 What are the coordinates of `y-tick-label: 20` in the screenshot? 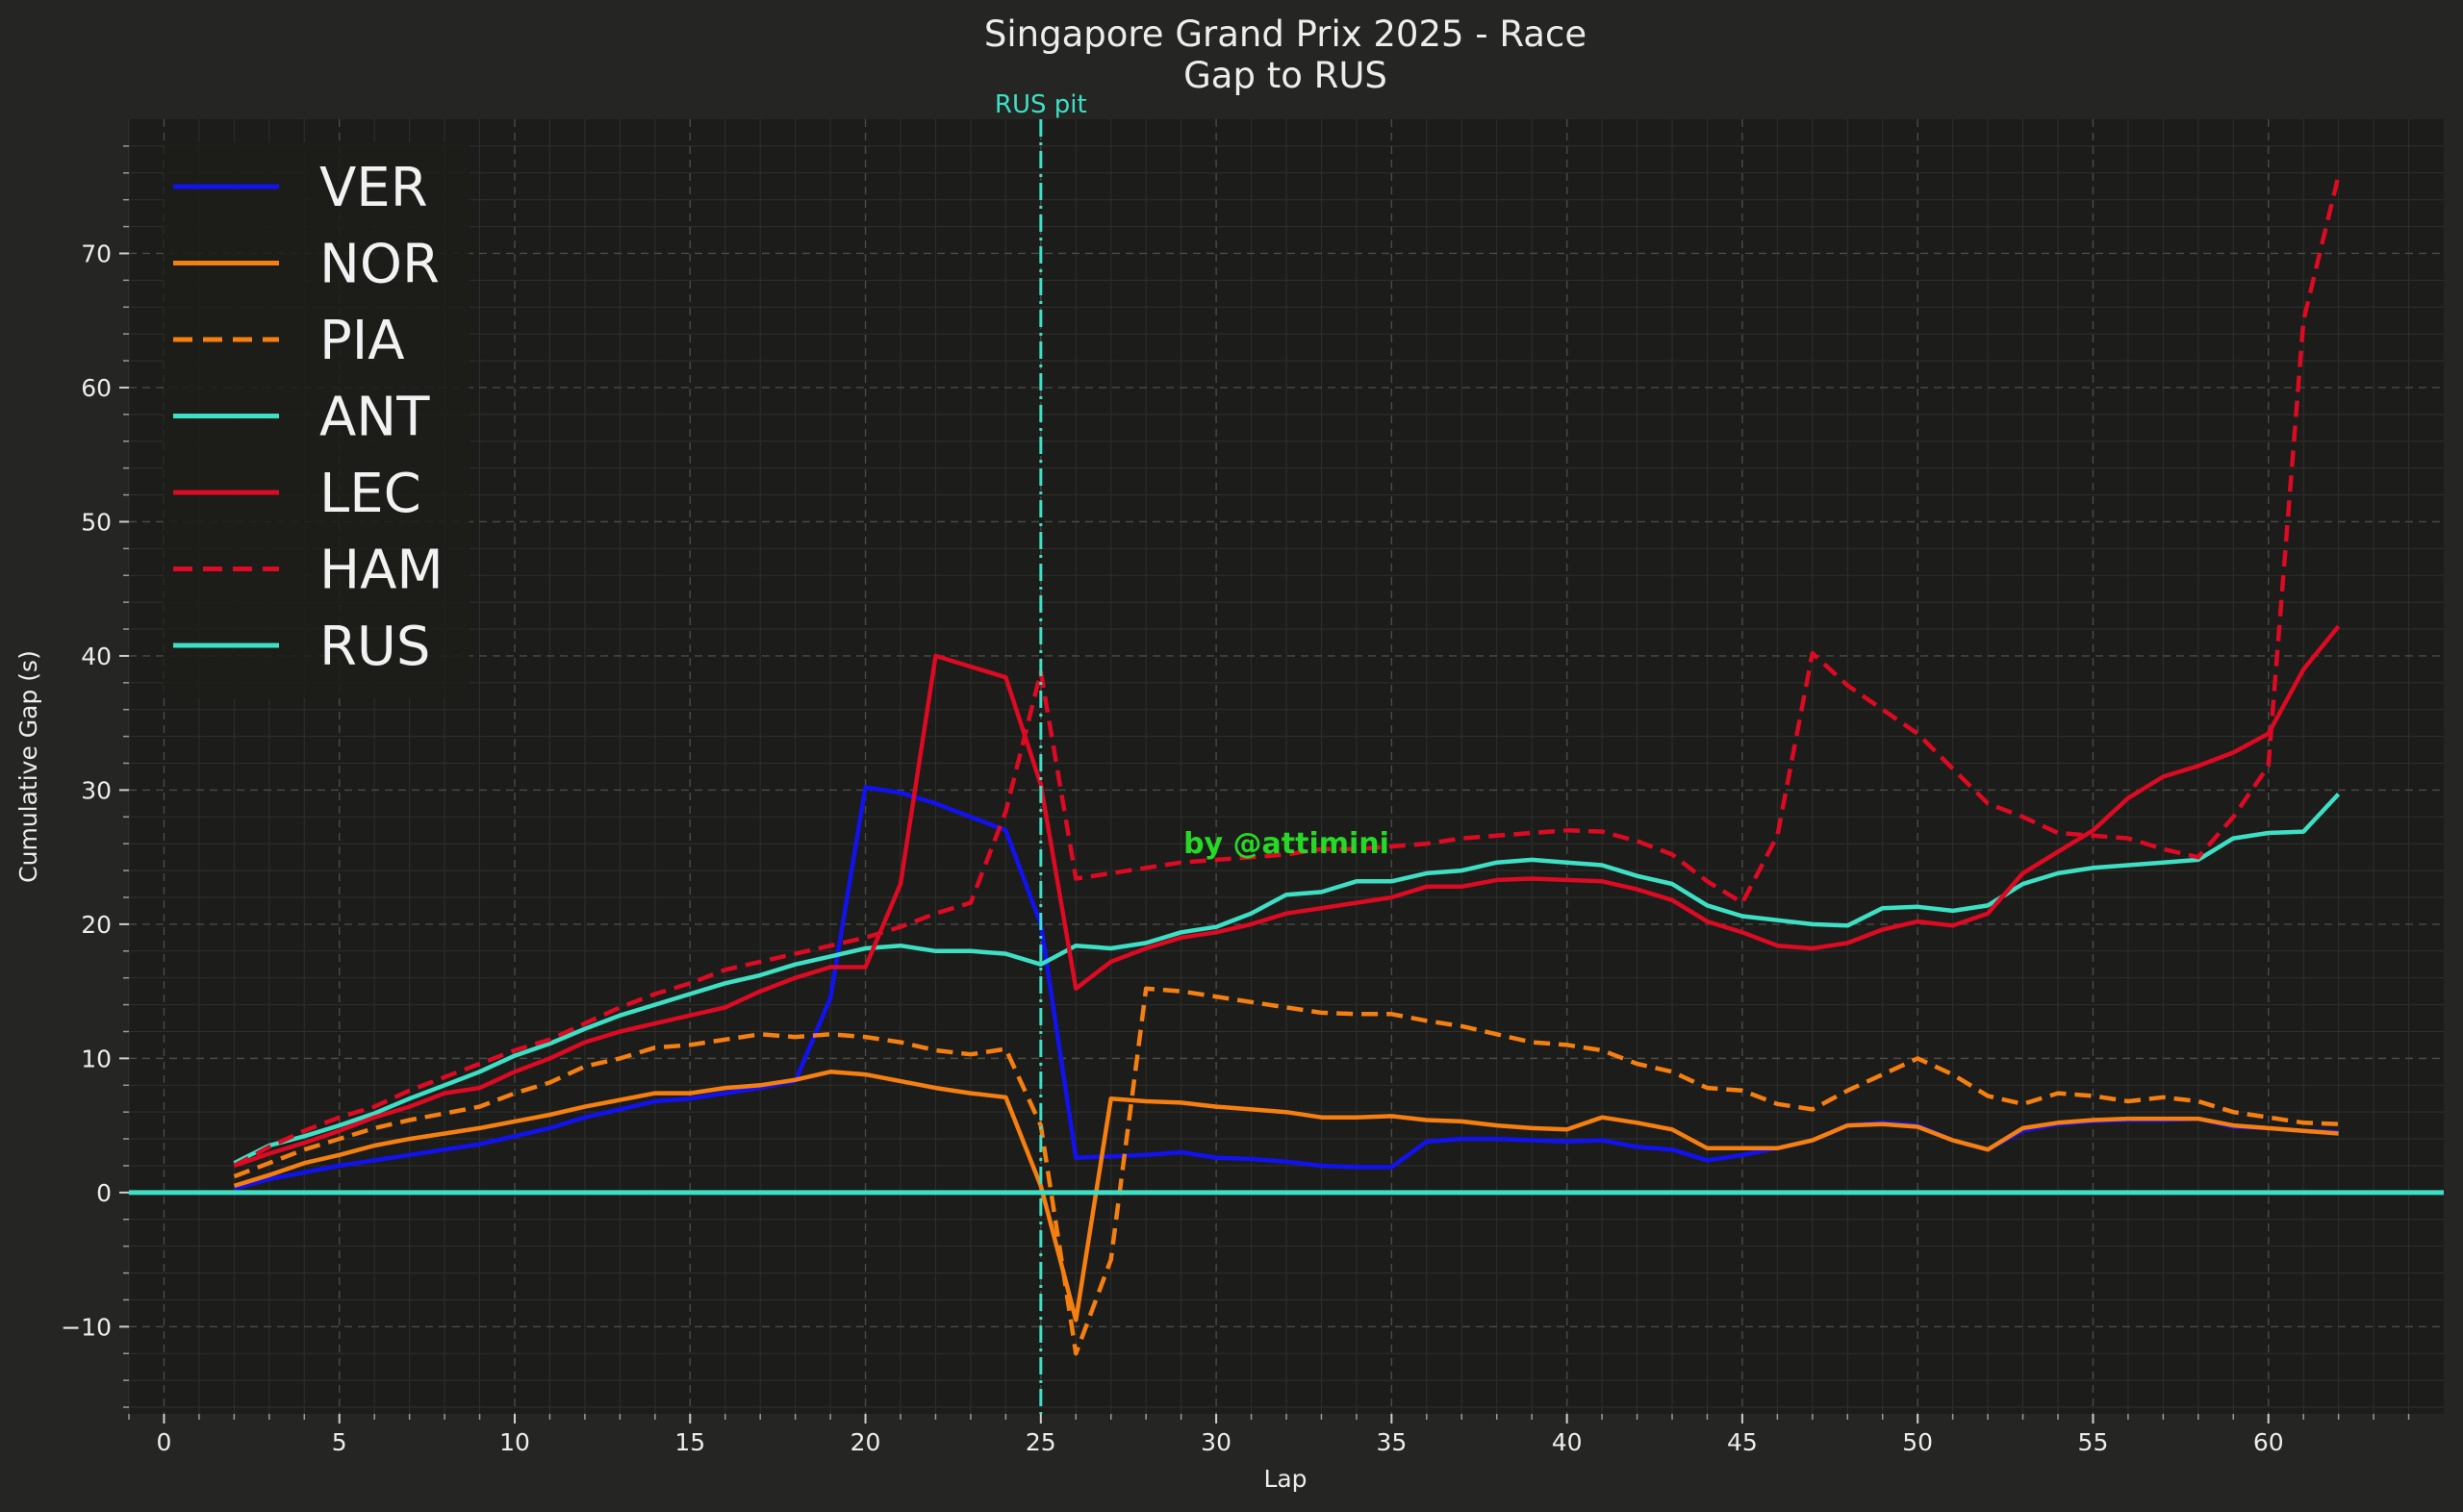 It's located at (96, 925).